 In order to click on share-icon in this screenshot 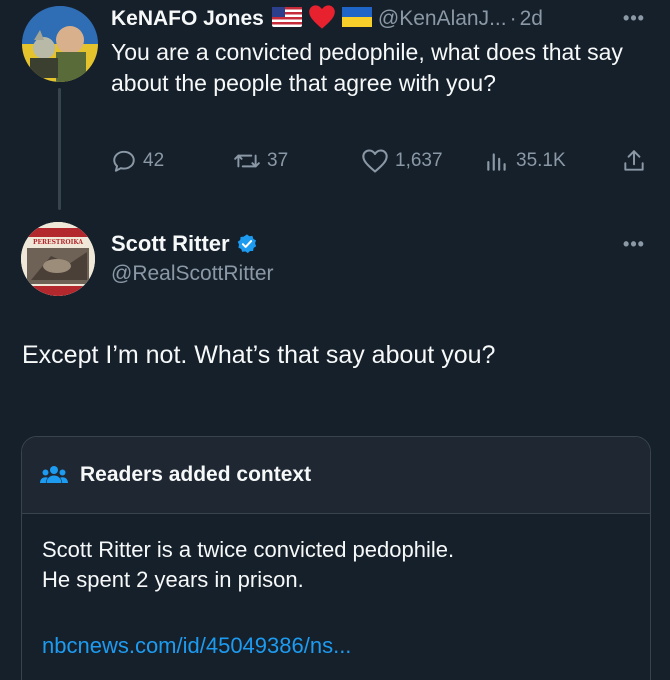, I will do `click(634, 161)`.